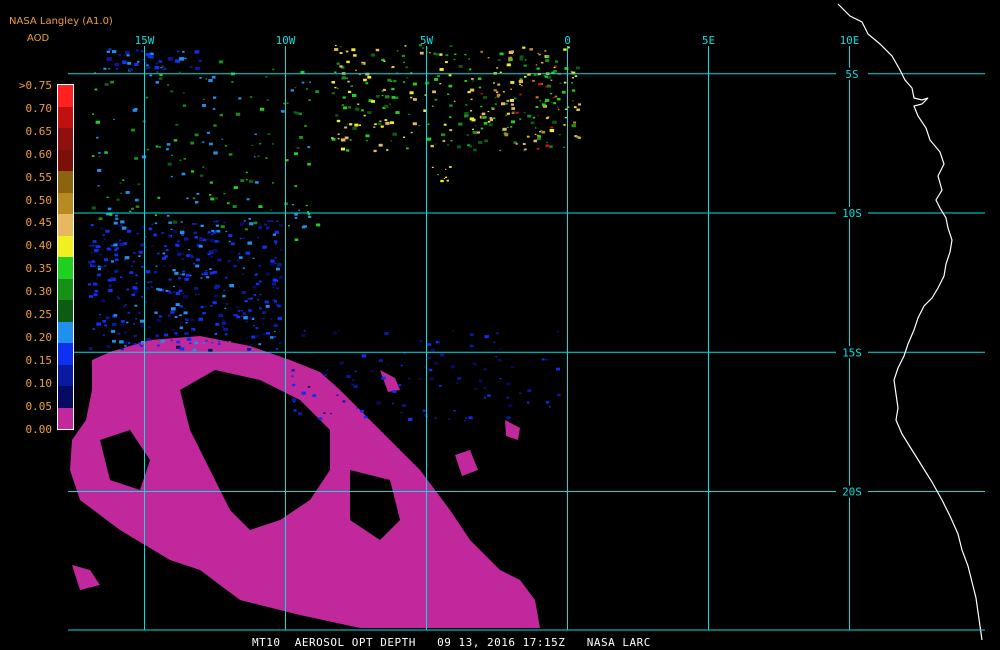  Describe the element at coordinates (286, 40) in the screenshot. I see `longitude-label: 10W` at that location.